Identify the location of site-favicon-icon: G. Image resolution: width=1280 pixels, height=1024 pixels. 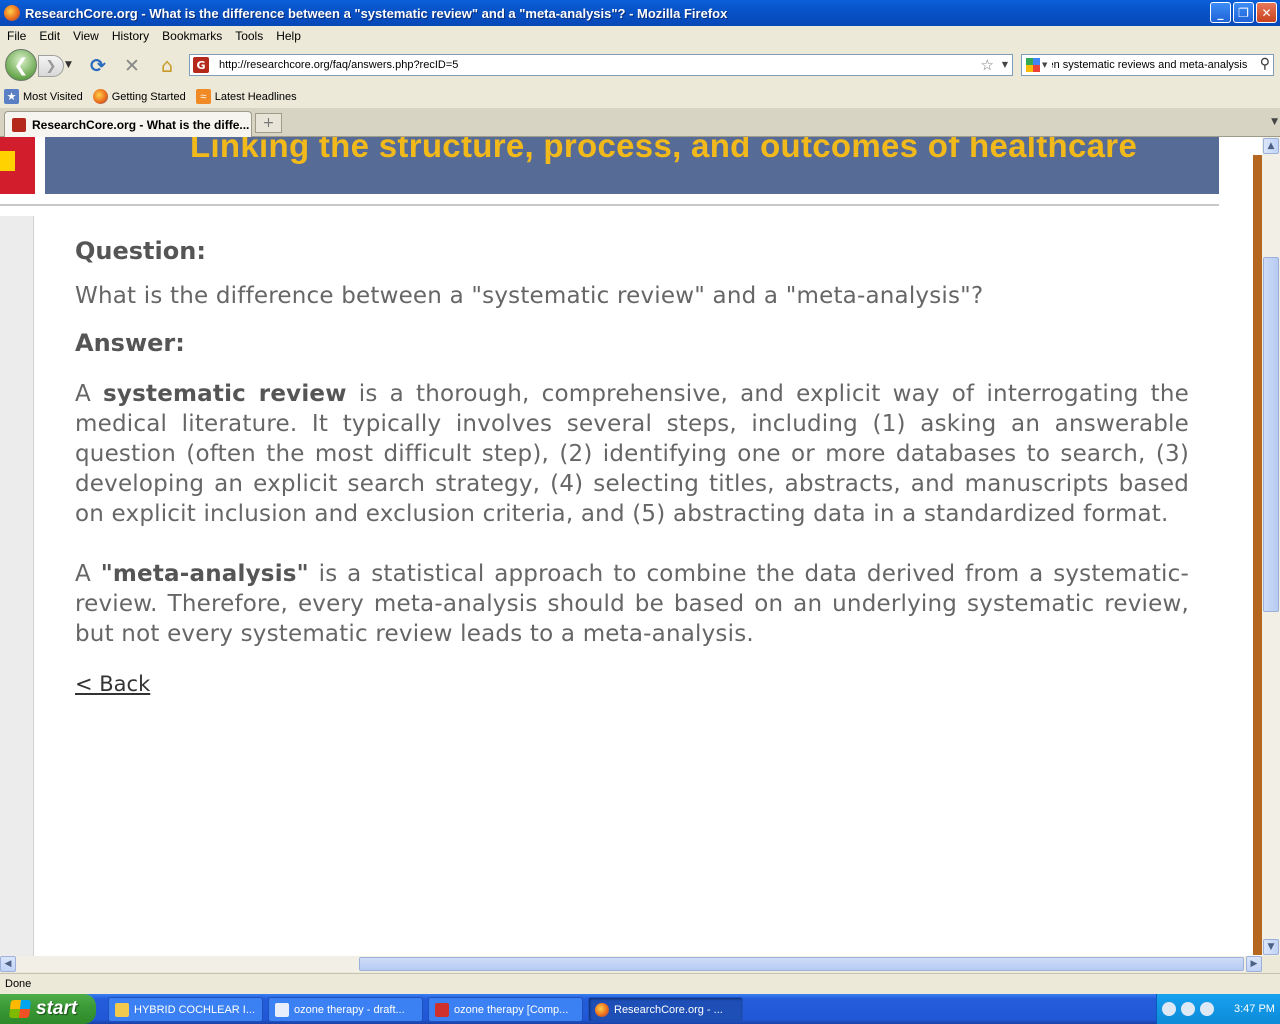
(201, 65).